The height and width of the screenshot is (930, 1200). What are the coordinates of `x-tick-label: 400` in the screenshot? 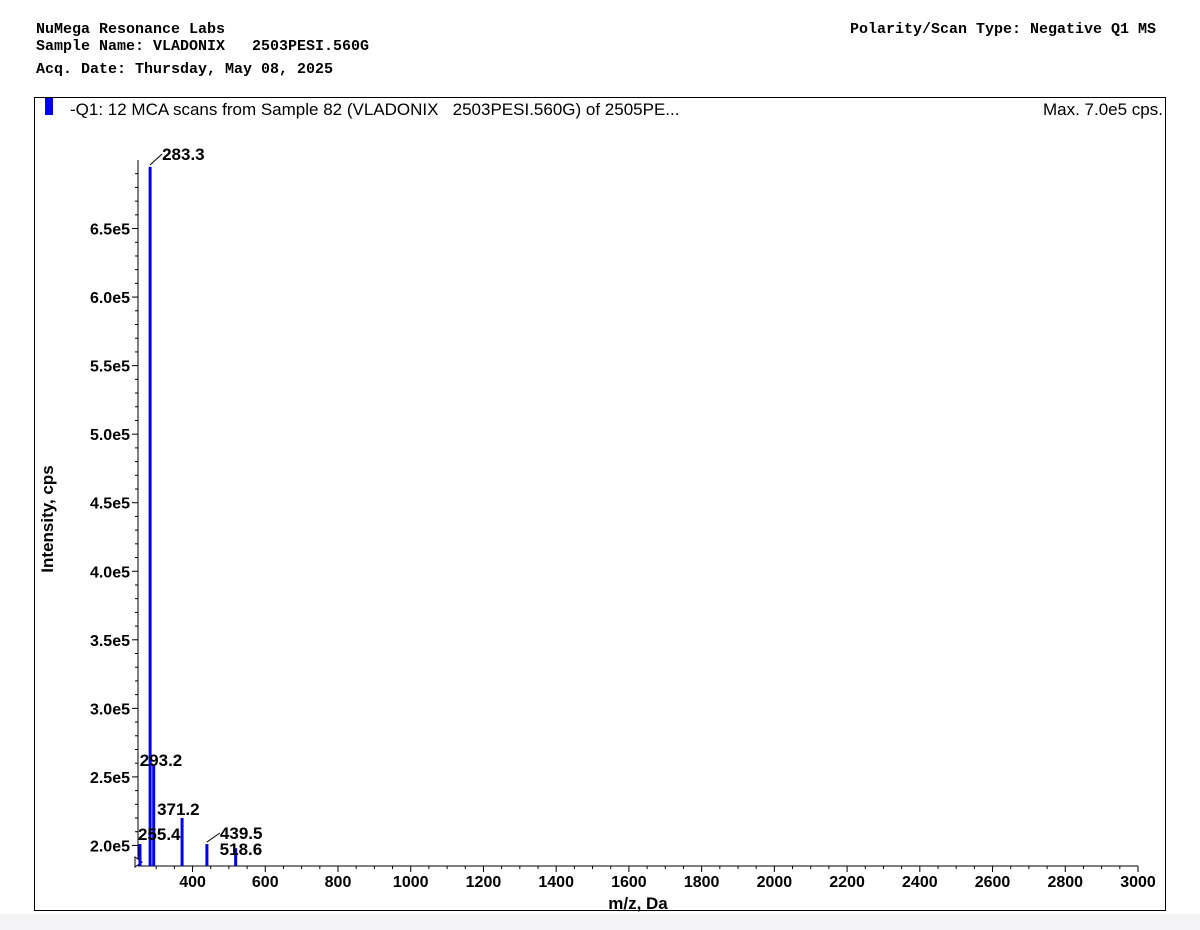 It's located at (192, 882).